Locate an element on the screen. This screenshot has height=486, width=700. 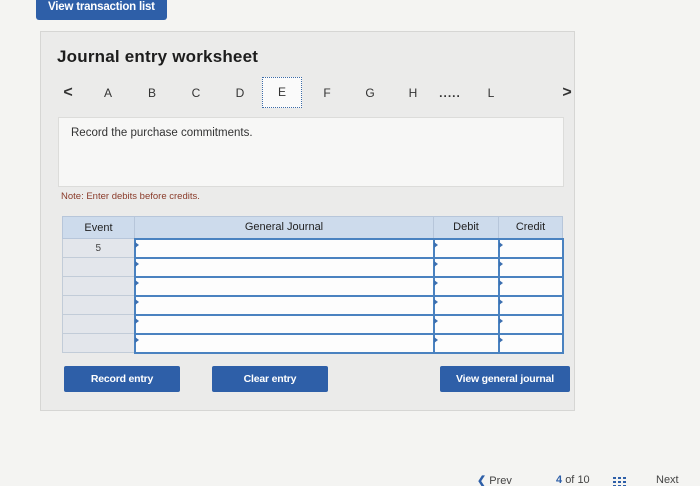
prev-label: Prev is located at coordinates (500, 480).